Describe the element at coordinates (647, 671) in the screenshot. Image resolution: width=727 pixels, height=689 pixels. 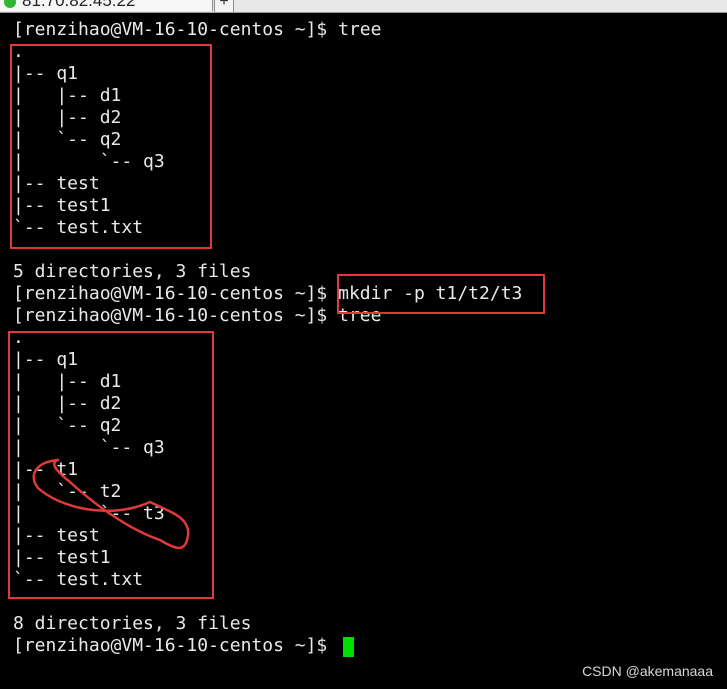
I see `watermark: CSDN @akemanaaa` at that location.